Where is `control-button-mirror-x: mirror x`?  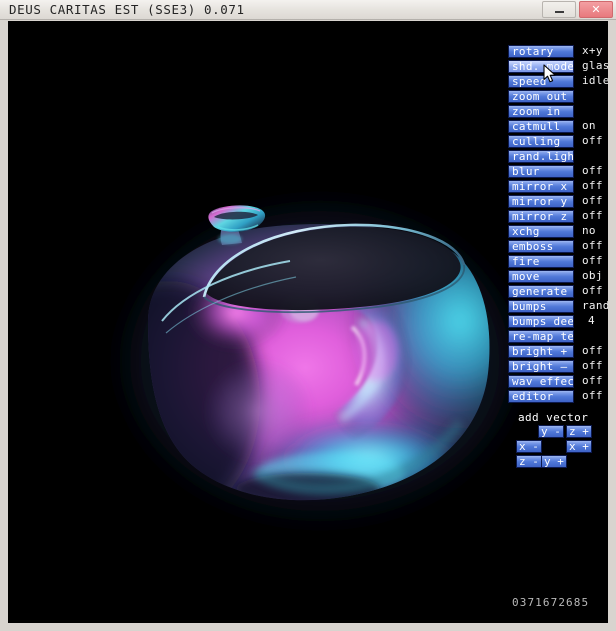
control-button-mirror-x: mirror x is located at coordinates (541, 186).